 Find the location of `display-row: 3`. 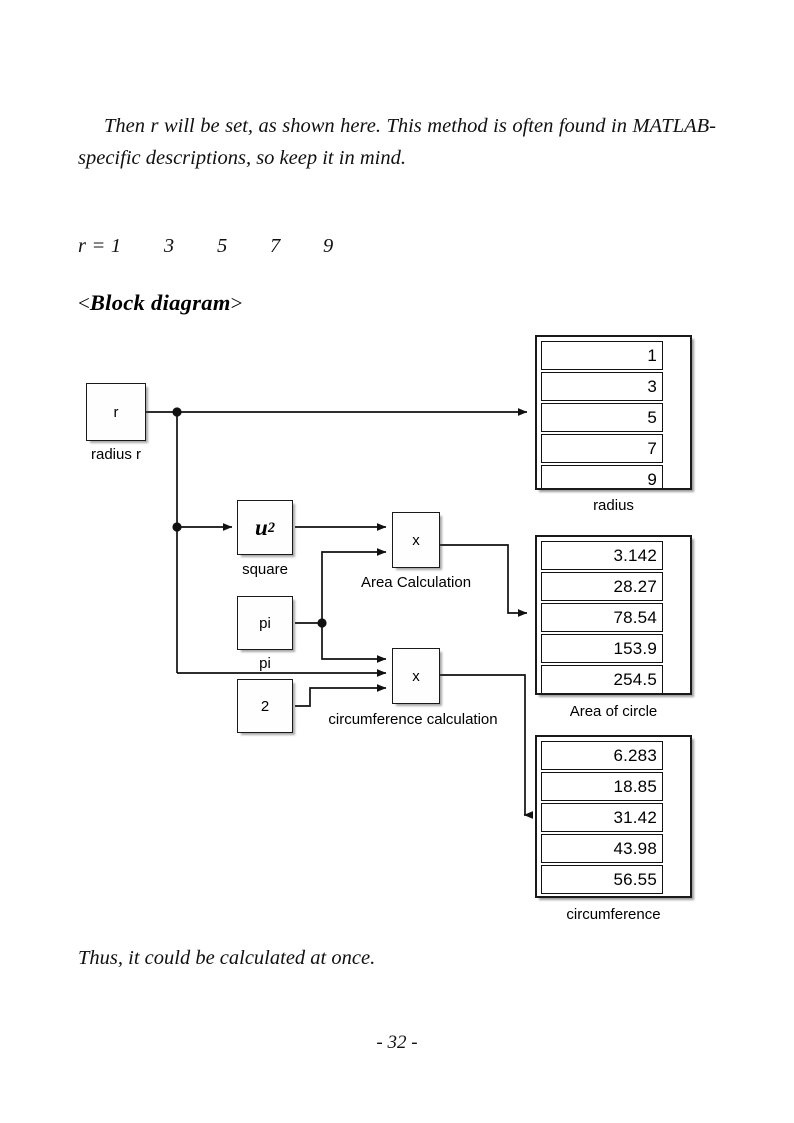

display-row: 3 is located at coordinates (602, 386).